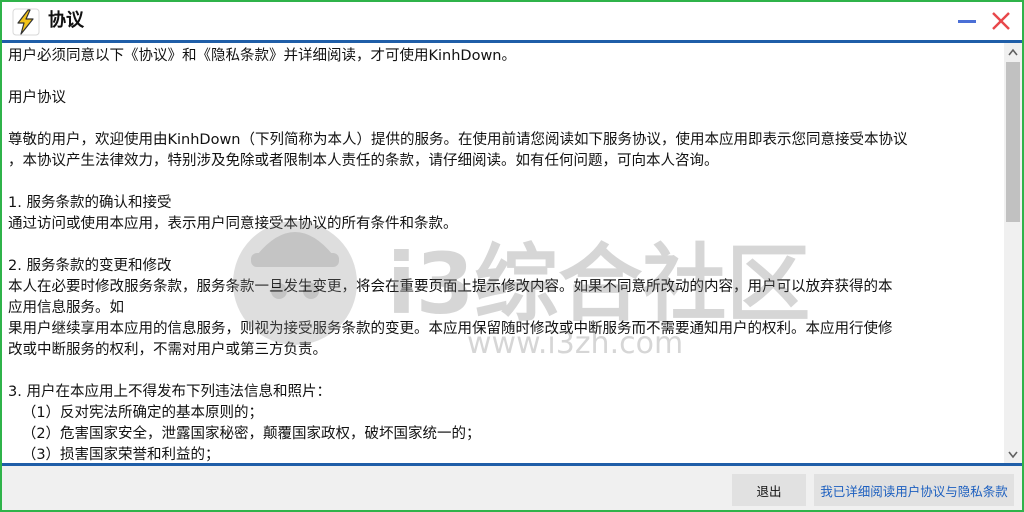  I want to click on footer: 退出 我已详细阅读用户协议与隐私条款, so click(512, 488).